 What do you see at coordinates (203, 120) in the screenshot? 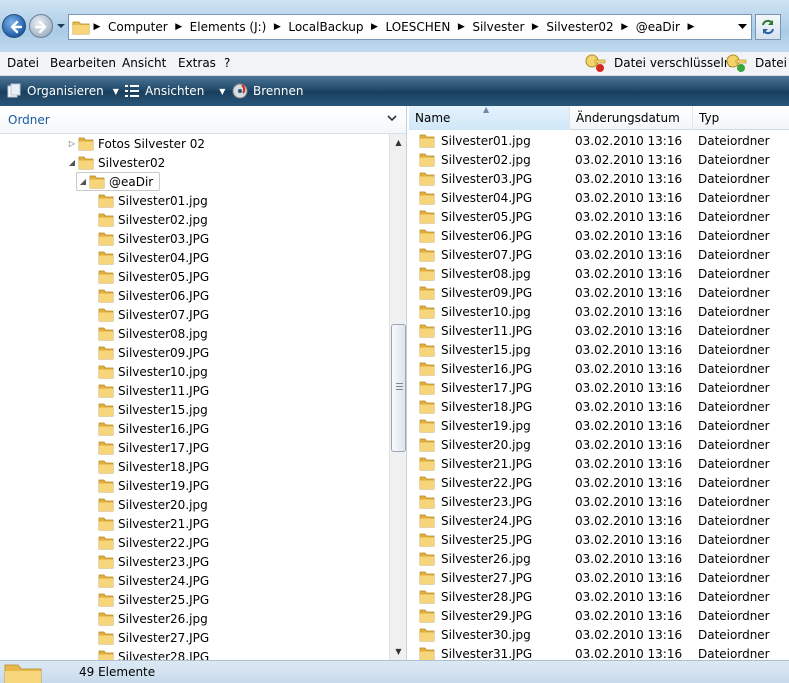
I see `folders-pane-header: Ordner` at bounding box center [203, 120].